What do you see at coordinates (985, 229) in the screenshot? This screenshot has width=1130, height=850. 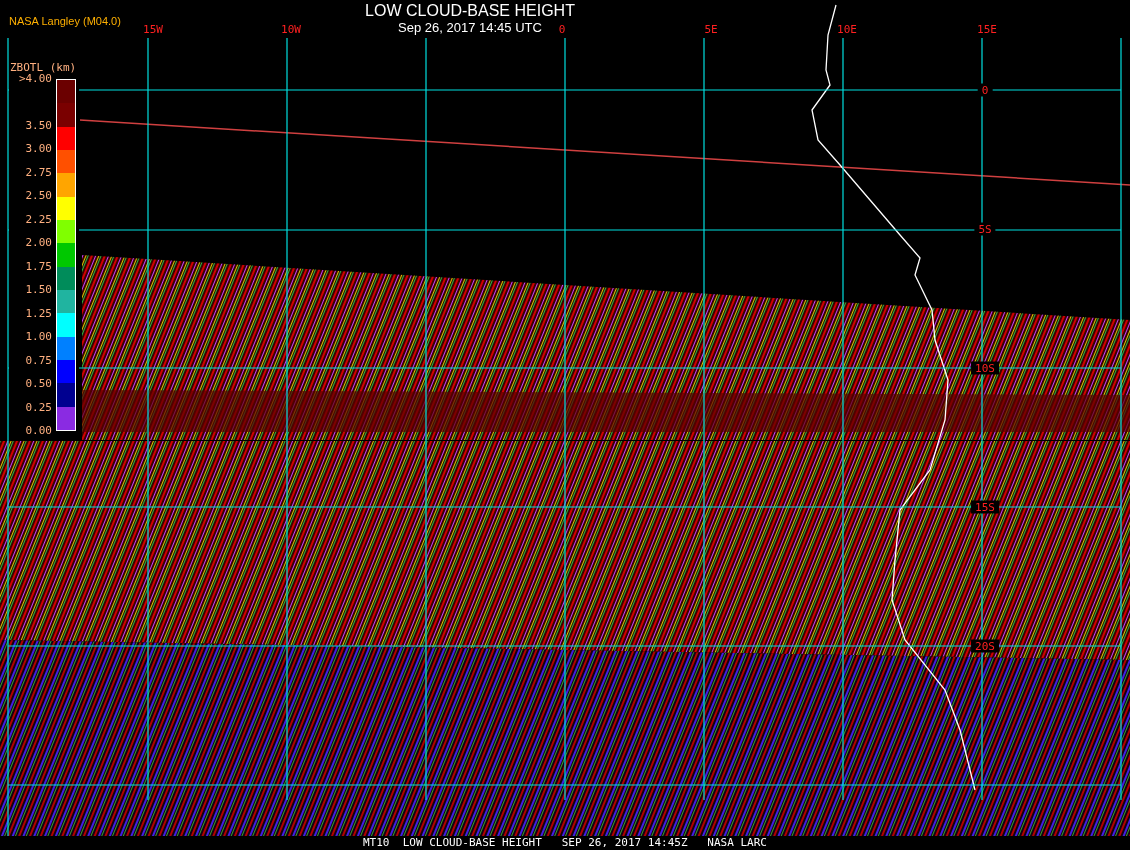 I see `latitude-label: 5S` at bounding box center [985, 229].